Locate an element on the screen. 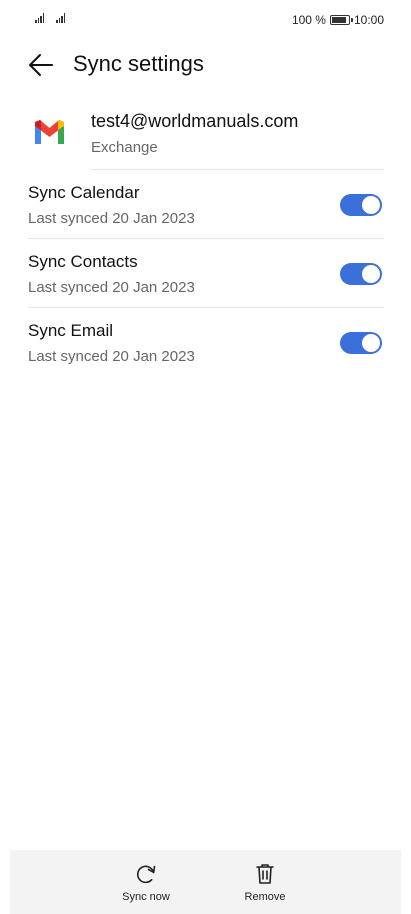 This screenshot has height=914, width=411. sync-contacts-toggle is located at coordinates (361, 274).